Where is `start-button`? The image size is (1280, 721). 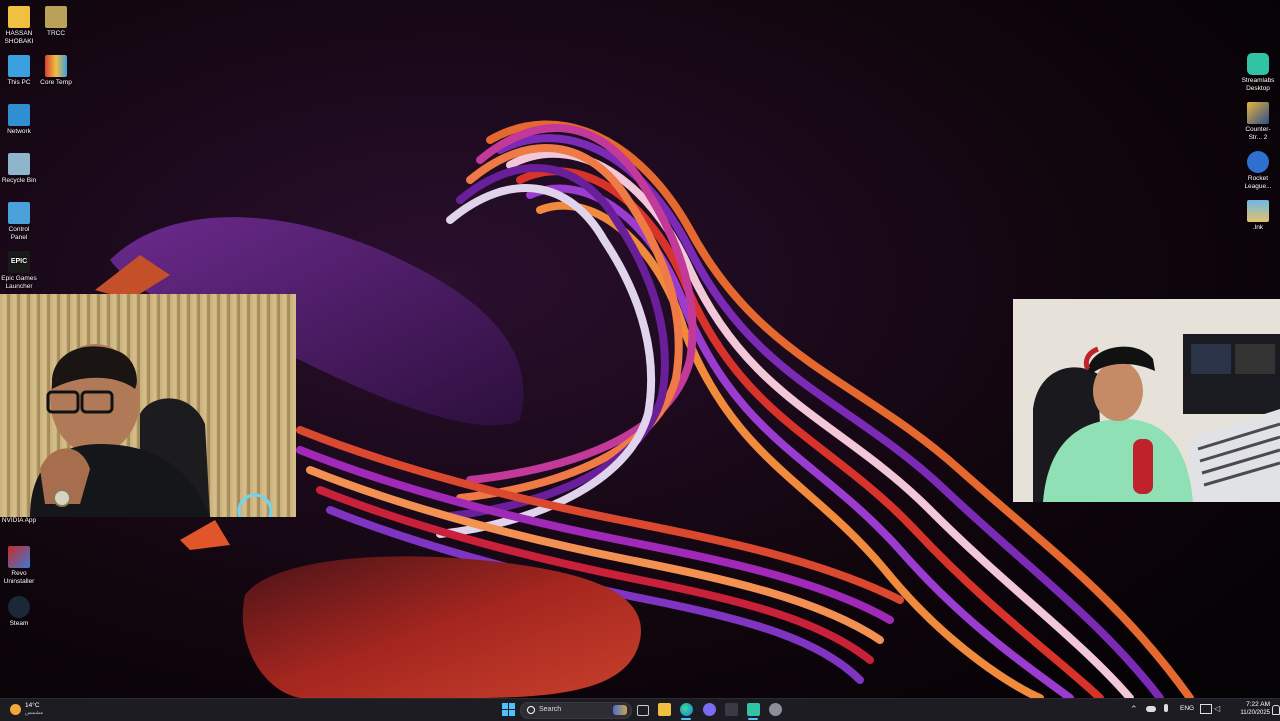 start-button is located at coordinates (508, 709).